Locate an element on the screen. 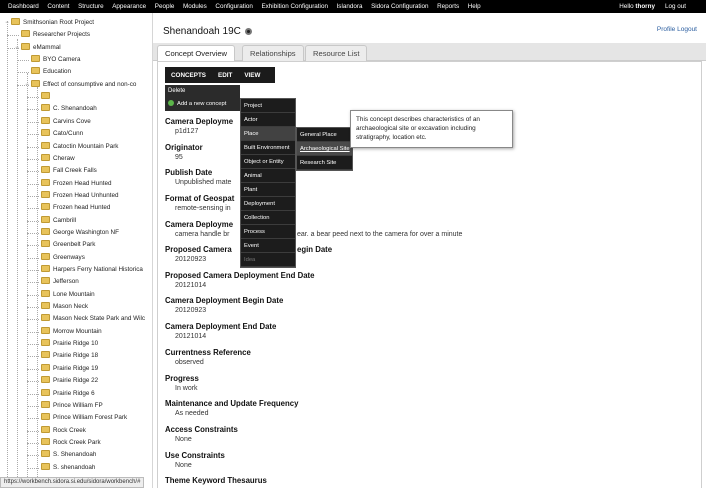 Image resolution: width=706 pixels, height=488 pixels. menu-item-object-or-entity: Object or Entity is located at coordinates (268, 162).